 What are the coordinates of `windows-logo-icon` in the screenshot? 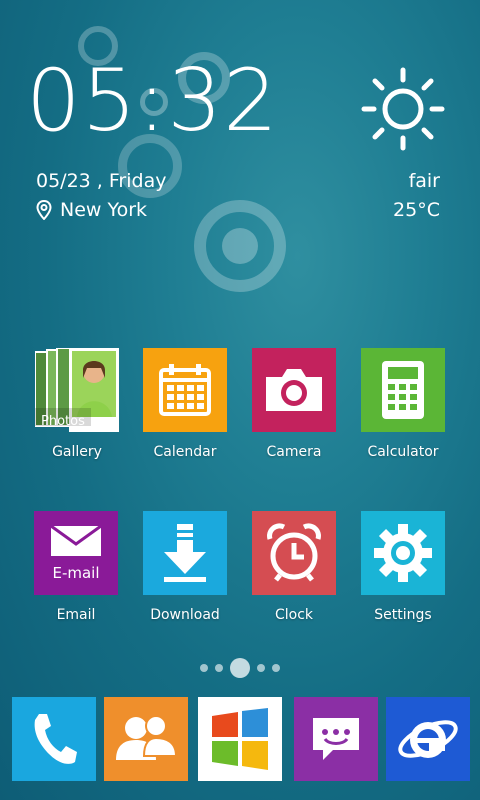 It's located at (240, 739).